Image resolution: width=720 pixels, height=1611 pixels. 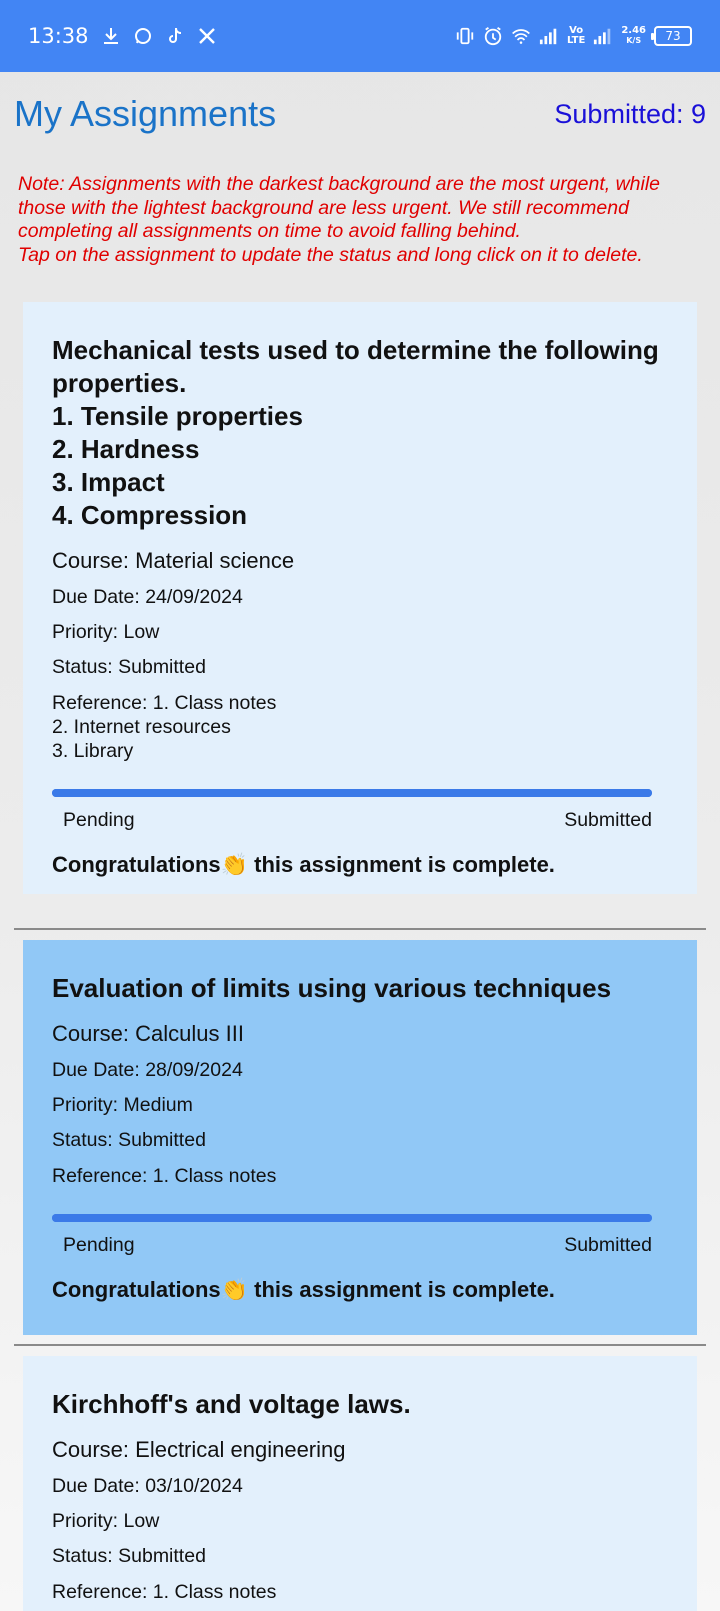 I want to click on assignment-due-date: Due Date: 03/10/2024, so click(x=147, y=1486).